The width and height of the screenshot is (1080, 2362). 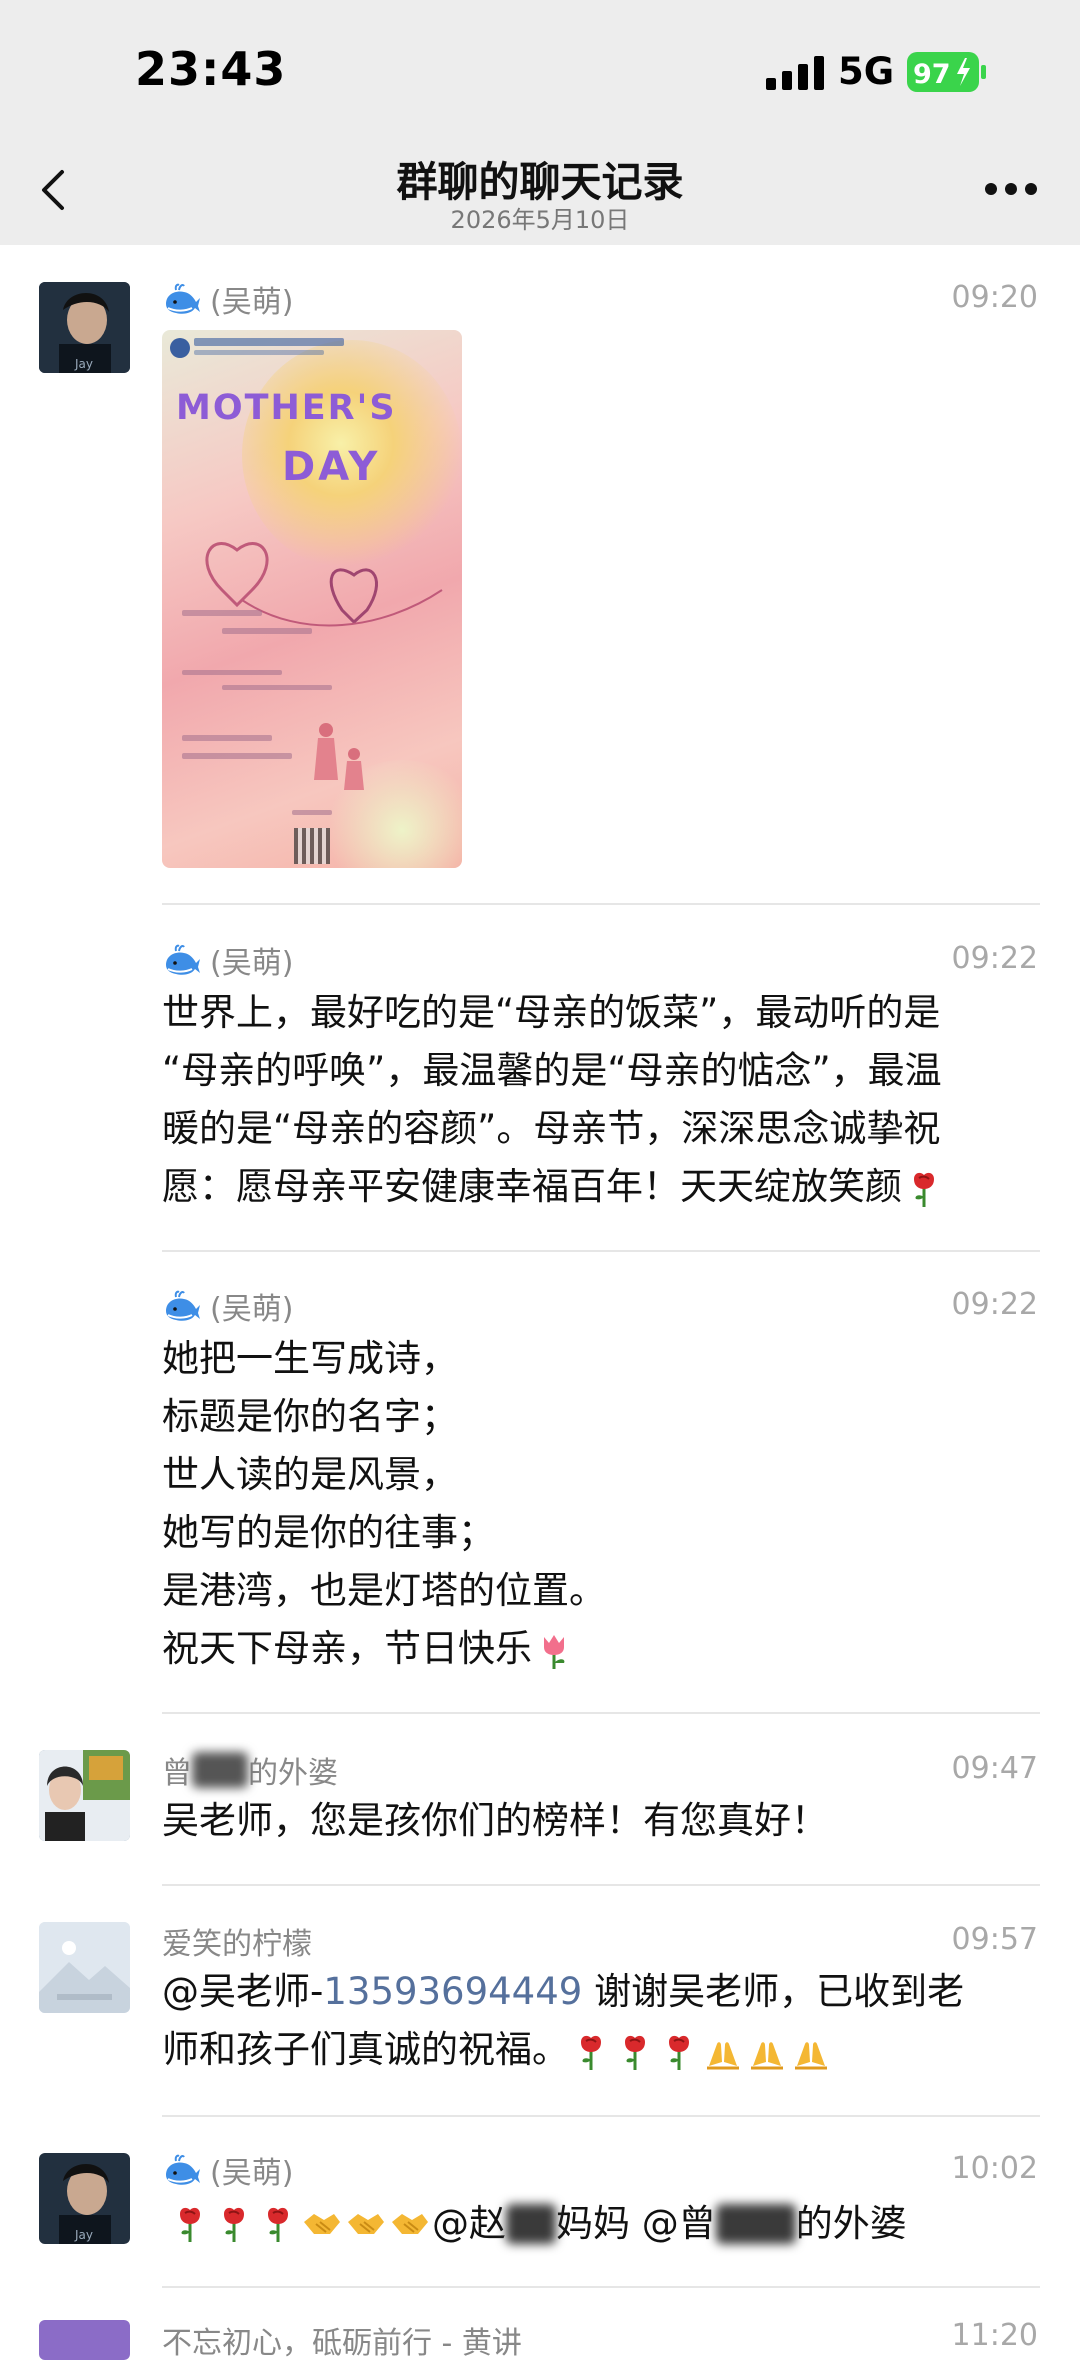 What do you see at coordinates (994, 297) in the screenshot?
I see `message-time: 09:20` at bounding box center [994, 297].